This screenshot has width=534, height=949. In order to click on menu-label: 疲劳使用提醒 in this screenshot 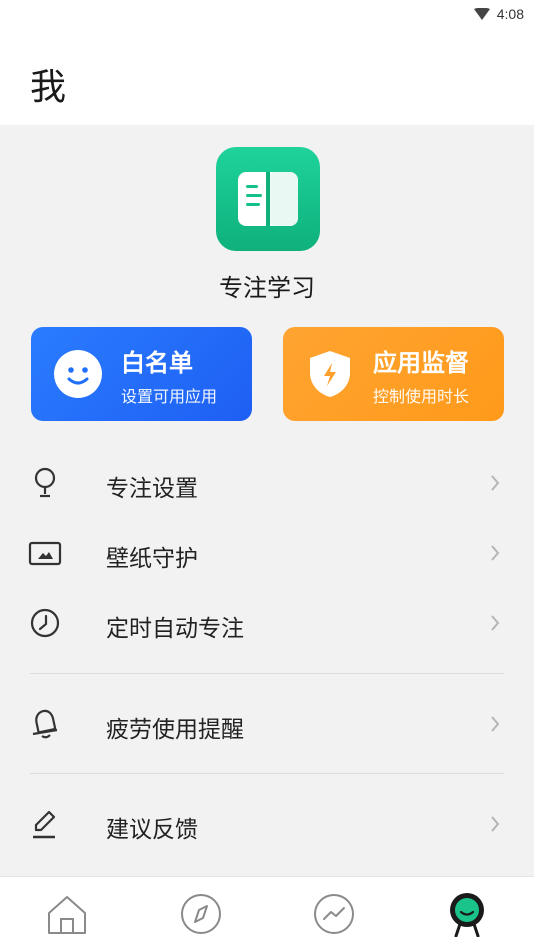, I will do `click(175, 730)`.